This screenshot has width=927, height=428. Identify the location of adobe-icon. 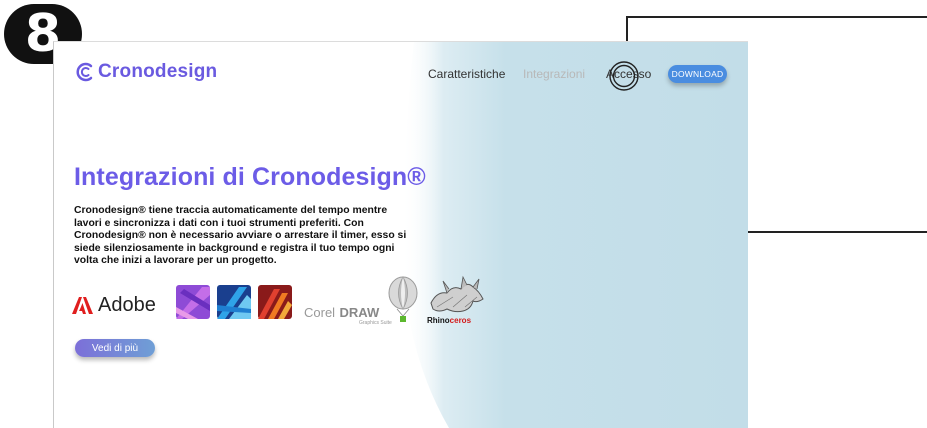
(82, 305).